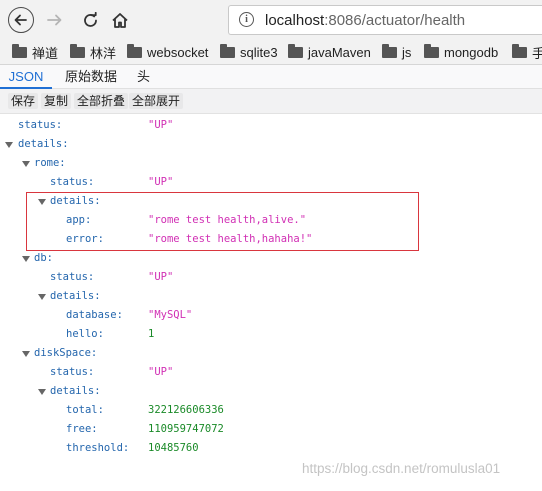 Image resolution: width=542 pixels, height=491 pixels. Describe the element at coordinates (143, 76) in the screenshot. I see `tab-headers: 头` at that location.